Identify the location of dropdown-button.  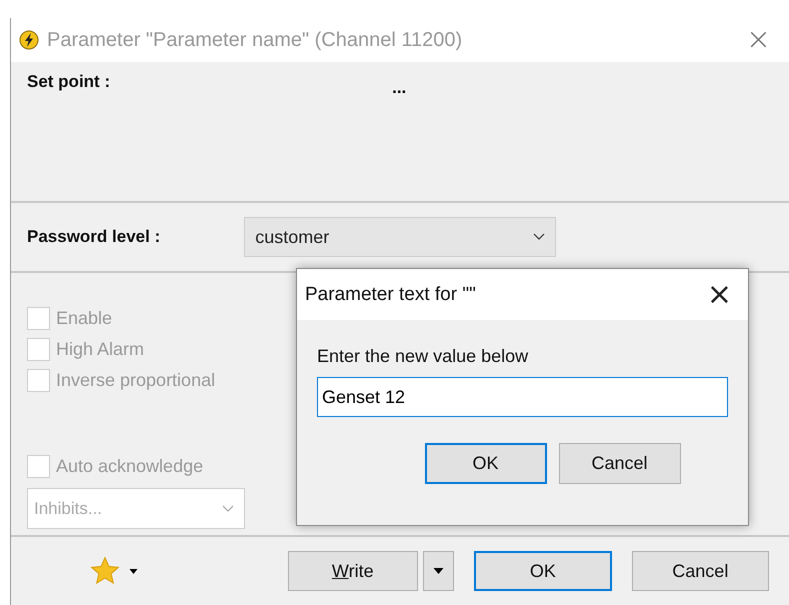
(438, 571).